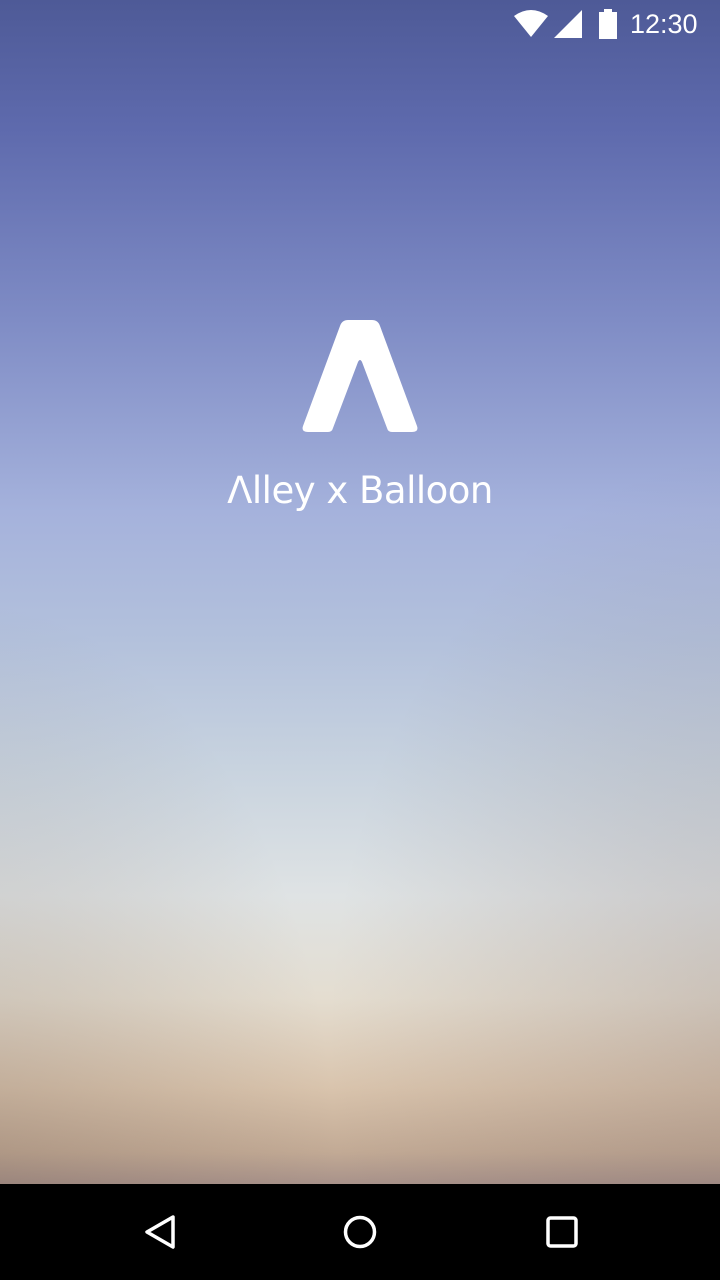  What do you see at coordinates (360, 490) in the screenshot?
I see `app-name: Λlley x Balloon` at bounding box center [360, 490].